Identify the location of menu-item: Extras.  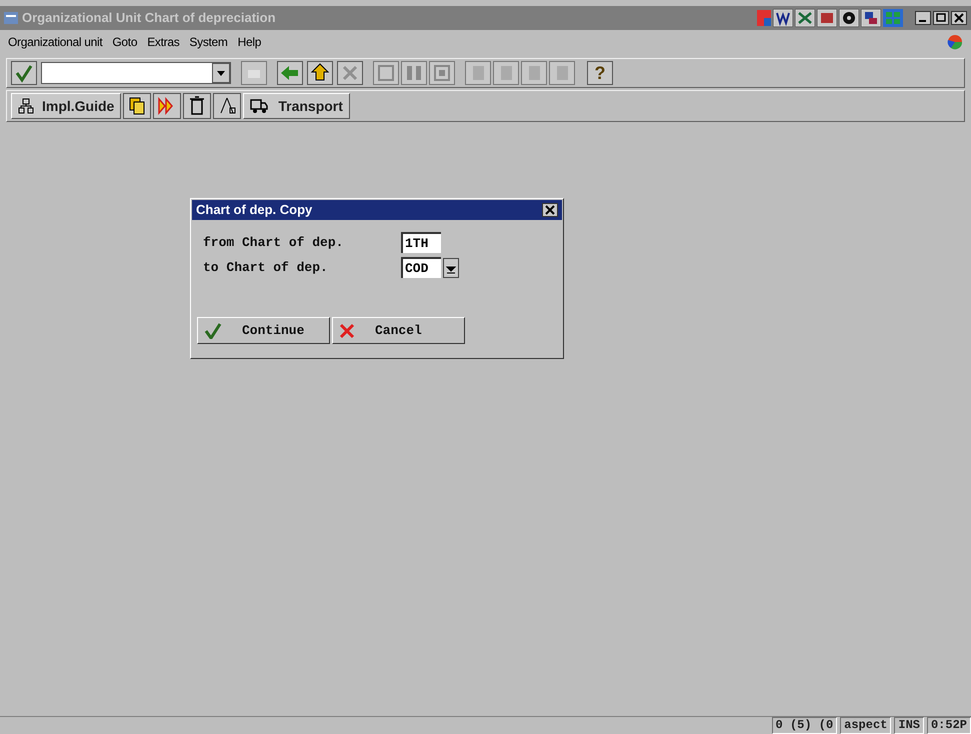
(163, 42).